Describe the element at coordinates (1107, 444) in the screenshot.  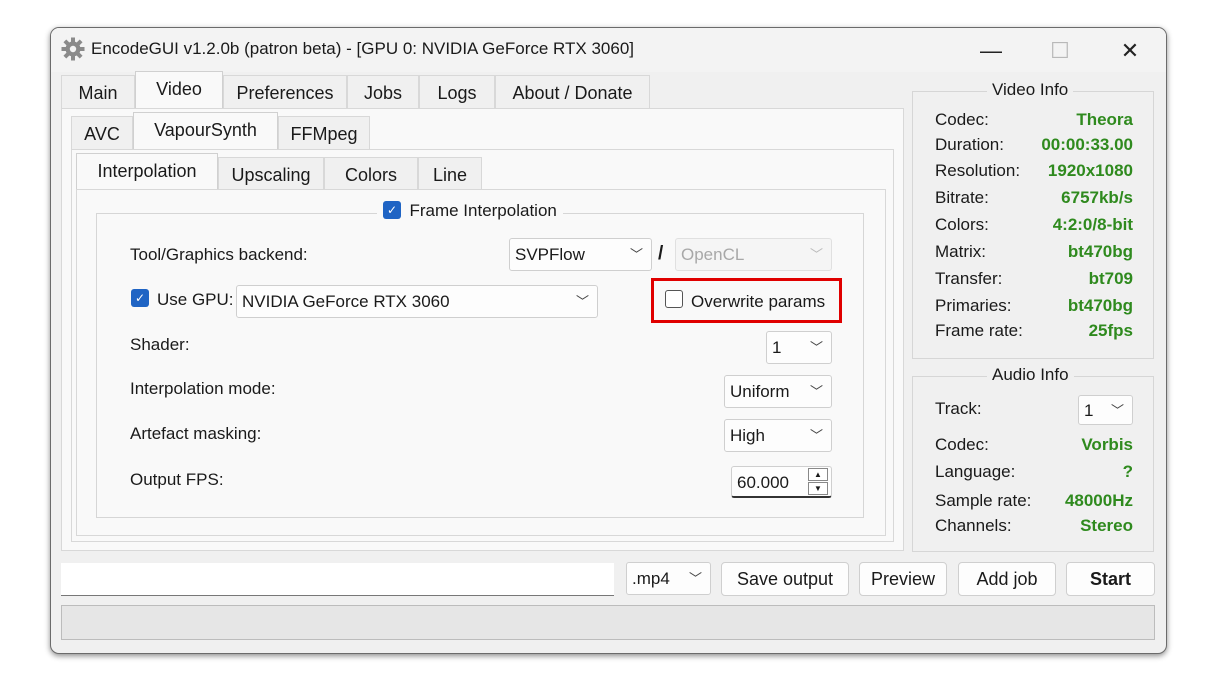
I see `audio-info-value: Vorbis` at that location.